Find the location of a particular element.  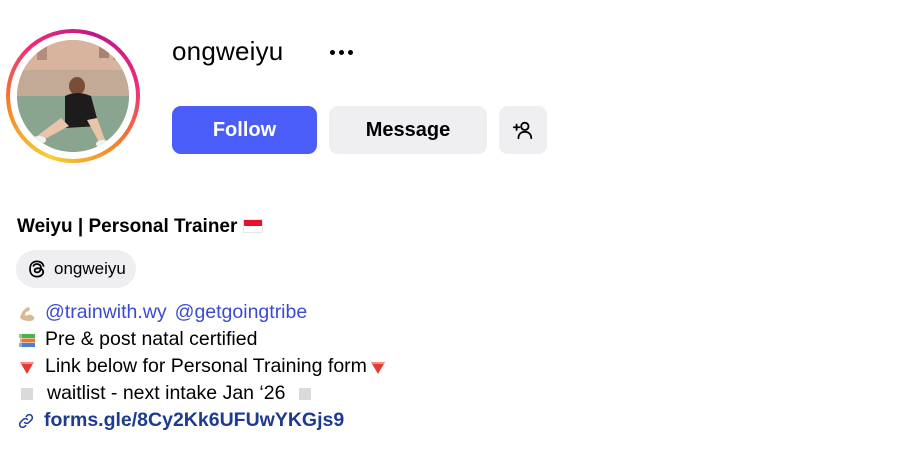

singapore-flag-icon is located at coordinates (253, 226).